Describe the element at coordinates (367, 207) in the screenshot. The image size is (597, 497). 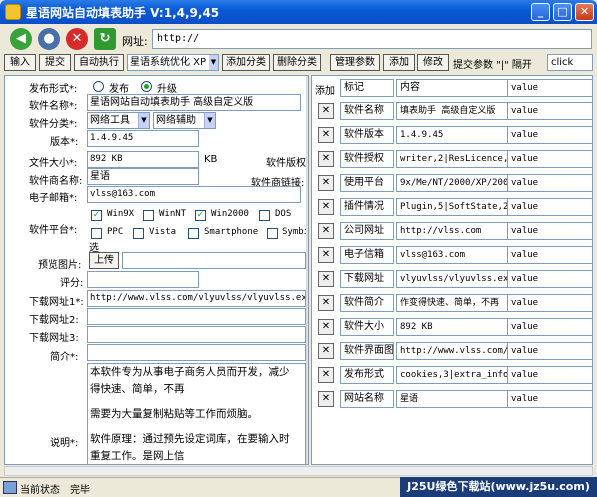
I see `grid-cell-mark: 插件情况` at that location.